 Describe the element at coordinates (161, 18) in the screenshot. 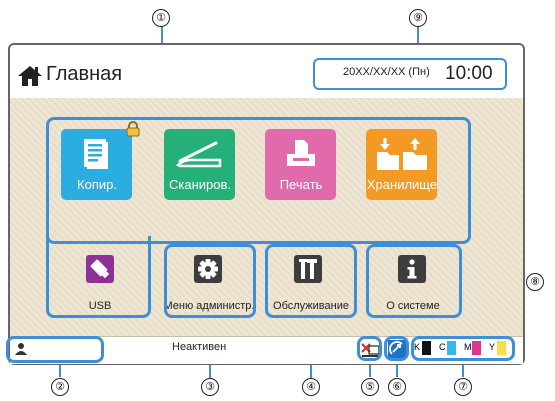

I see `callout-1: ①` at that location.